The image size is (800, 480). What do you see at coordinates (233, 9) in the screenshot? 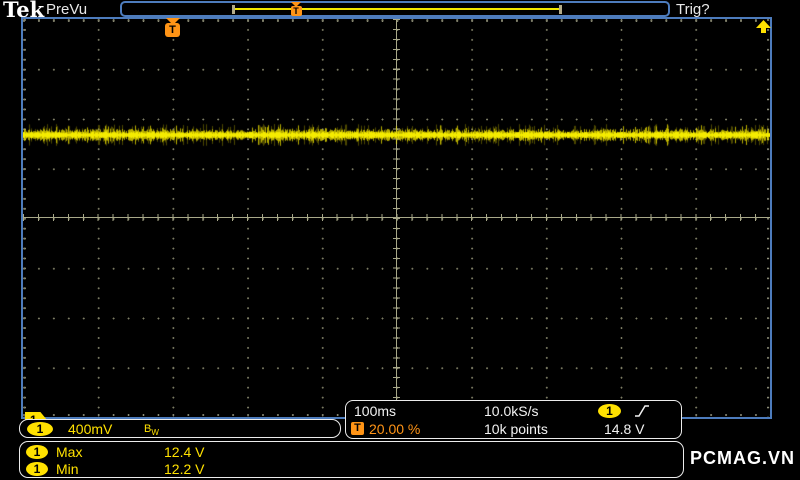
I see `record-bracket-left` at bounding box center [233, 9].